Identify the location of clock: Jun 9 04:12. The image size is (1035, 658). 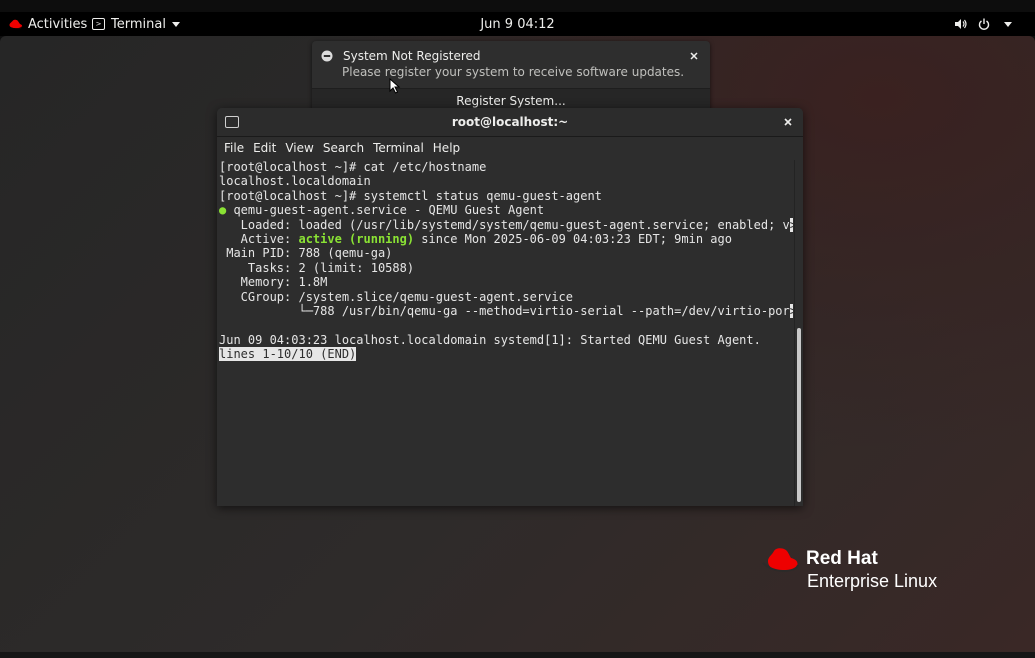
(517, 24).